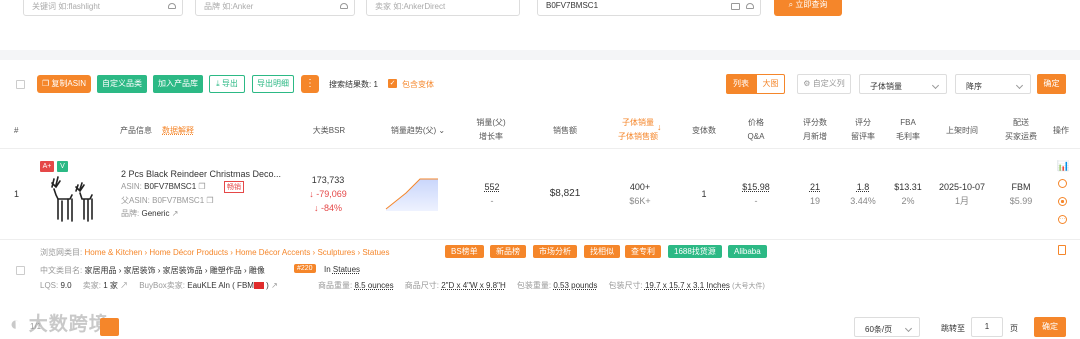 The height and width of the screenshot is (339, 1080). I want to click on variants-value: 1, so click(704, 194).